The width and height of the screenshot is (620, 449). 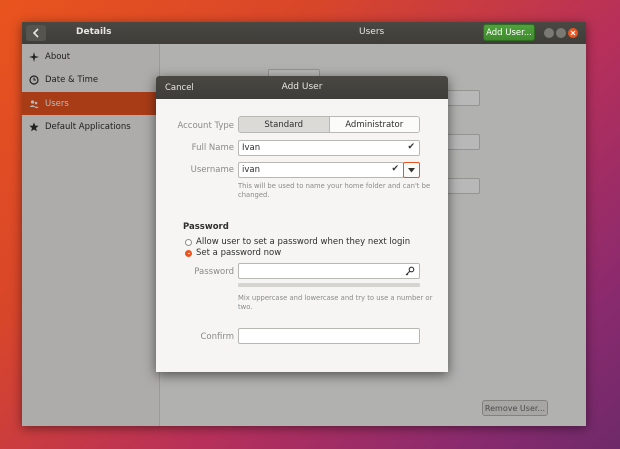 What do you see at coordinates (212, 148) in the screenshot?
I see `full-name-label: Full Name` at bounding box center [212, 148].